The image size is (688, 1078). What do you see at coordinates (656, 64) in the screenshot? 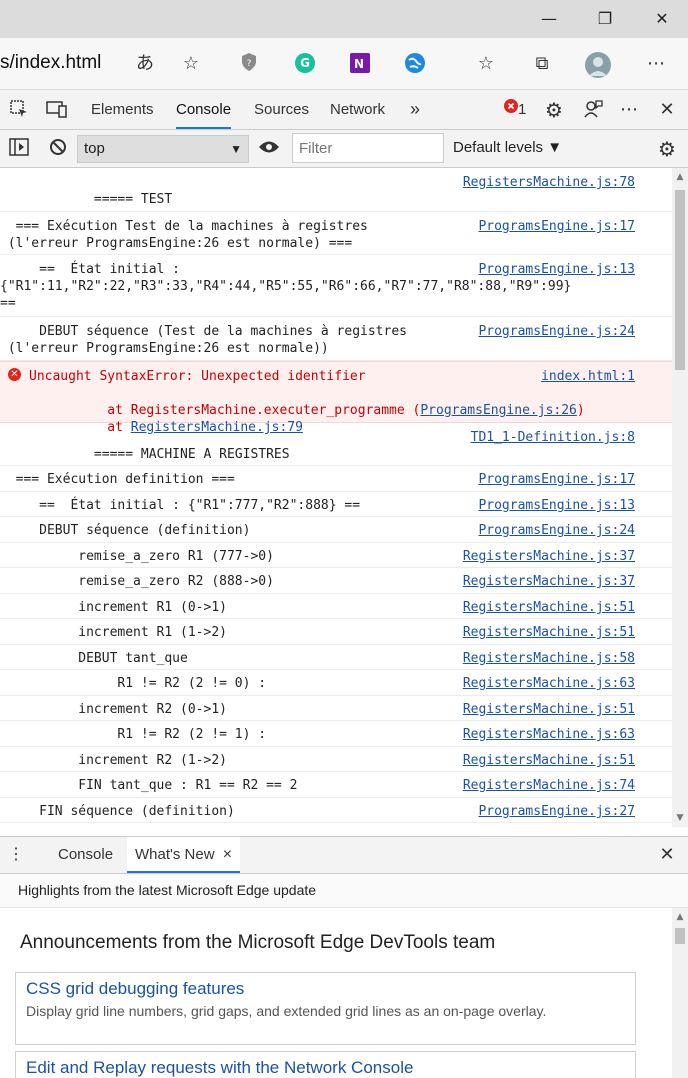
I see `settings-more-icon: ⋯` at bounding box center [656, 64].